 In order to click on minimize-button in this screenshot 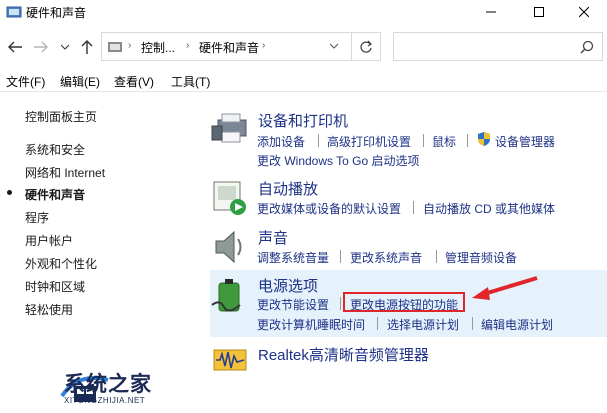, I will do `click(491, 12)`.